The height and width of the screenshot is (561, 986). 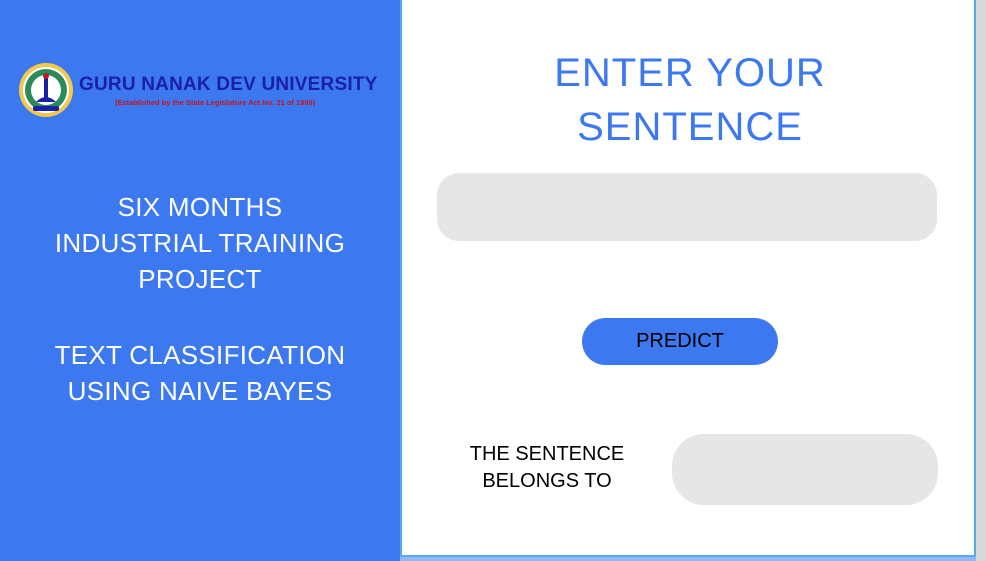 I want to click on training-title: SIX MONTHS INDUSTRIAL TRAINING PROJECT, so click(x=200, y=243).